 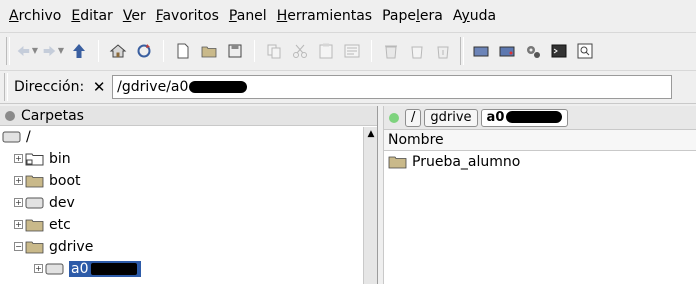 I want to click on tree-item-root: /, so click(x=16, y=136).